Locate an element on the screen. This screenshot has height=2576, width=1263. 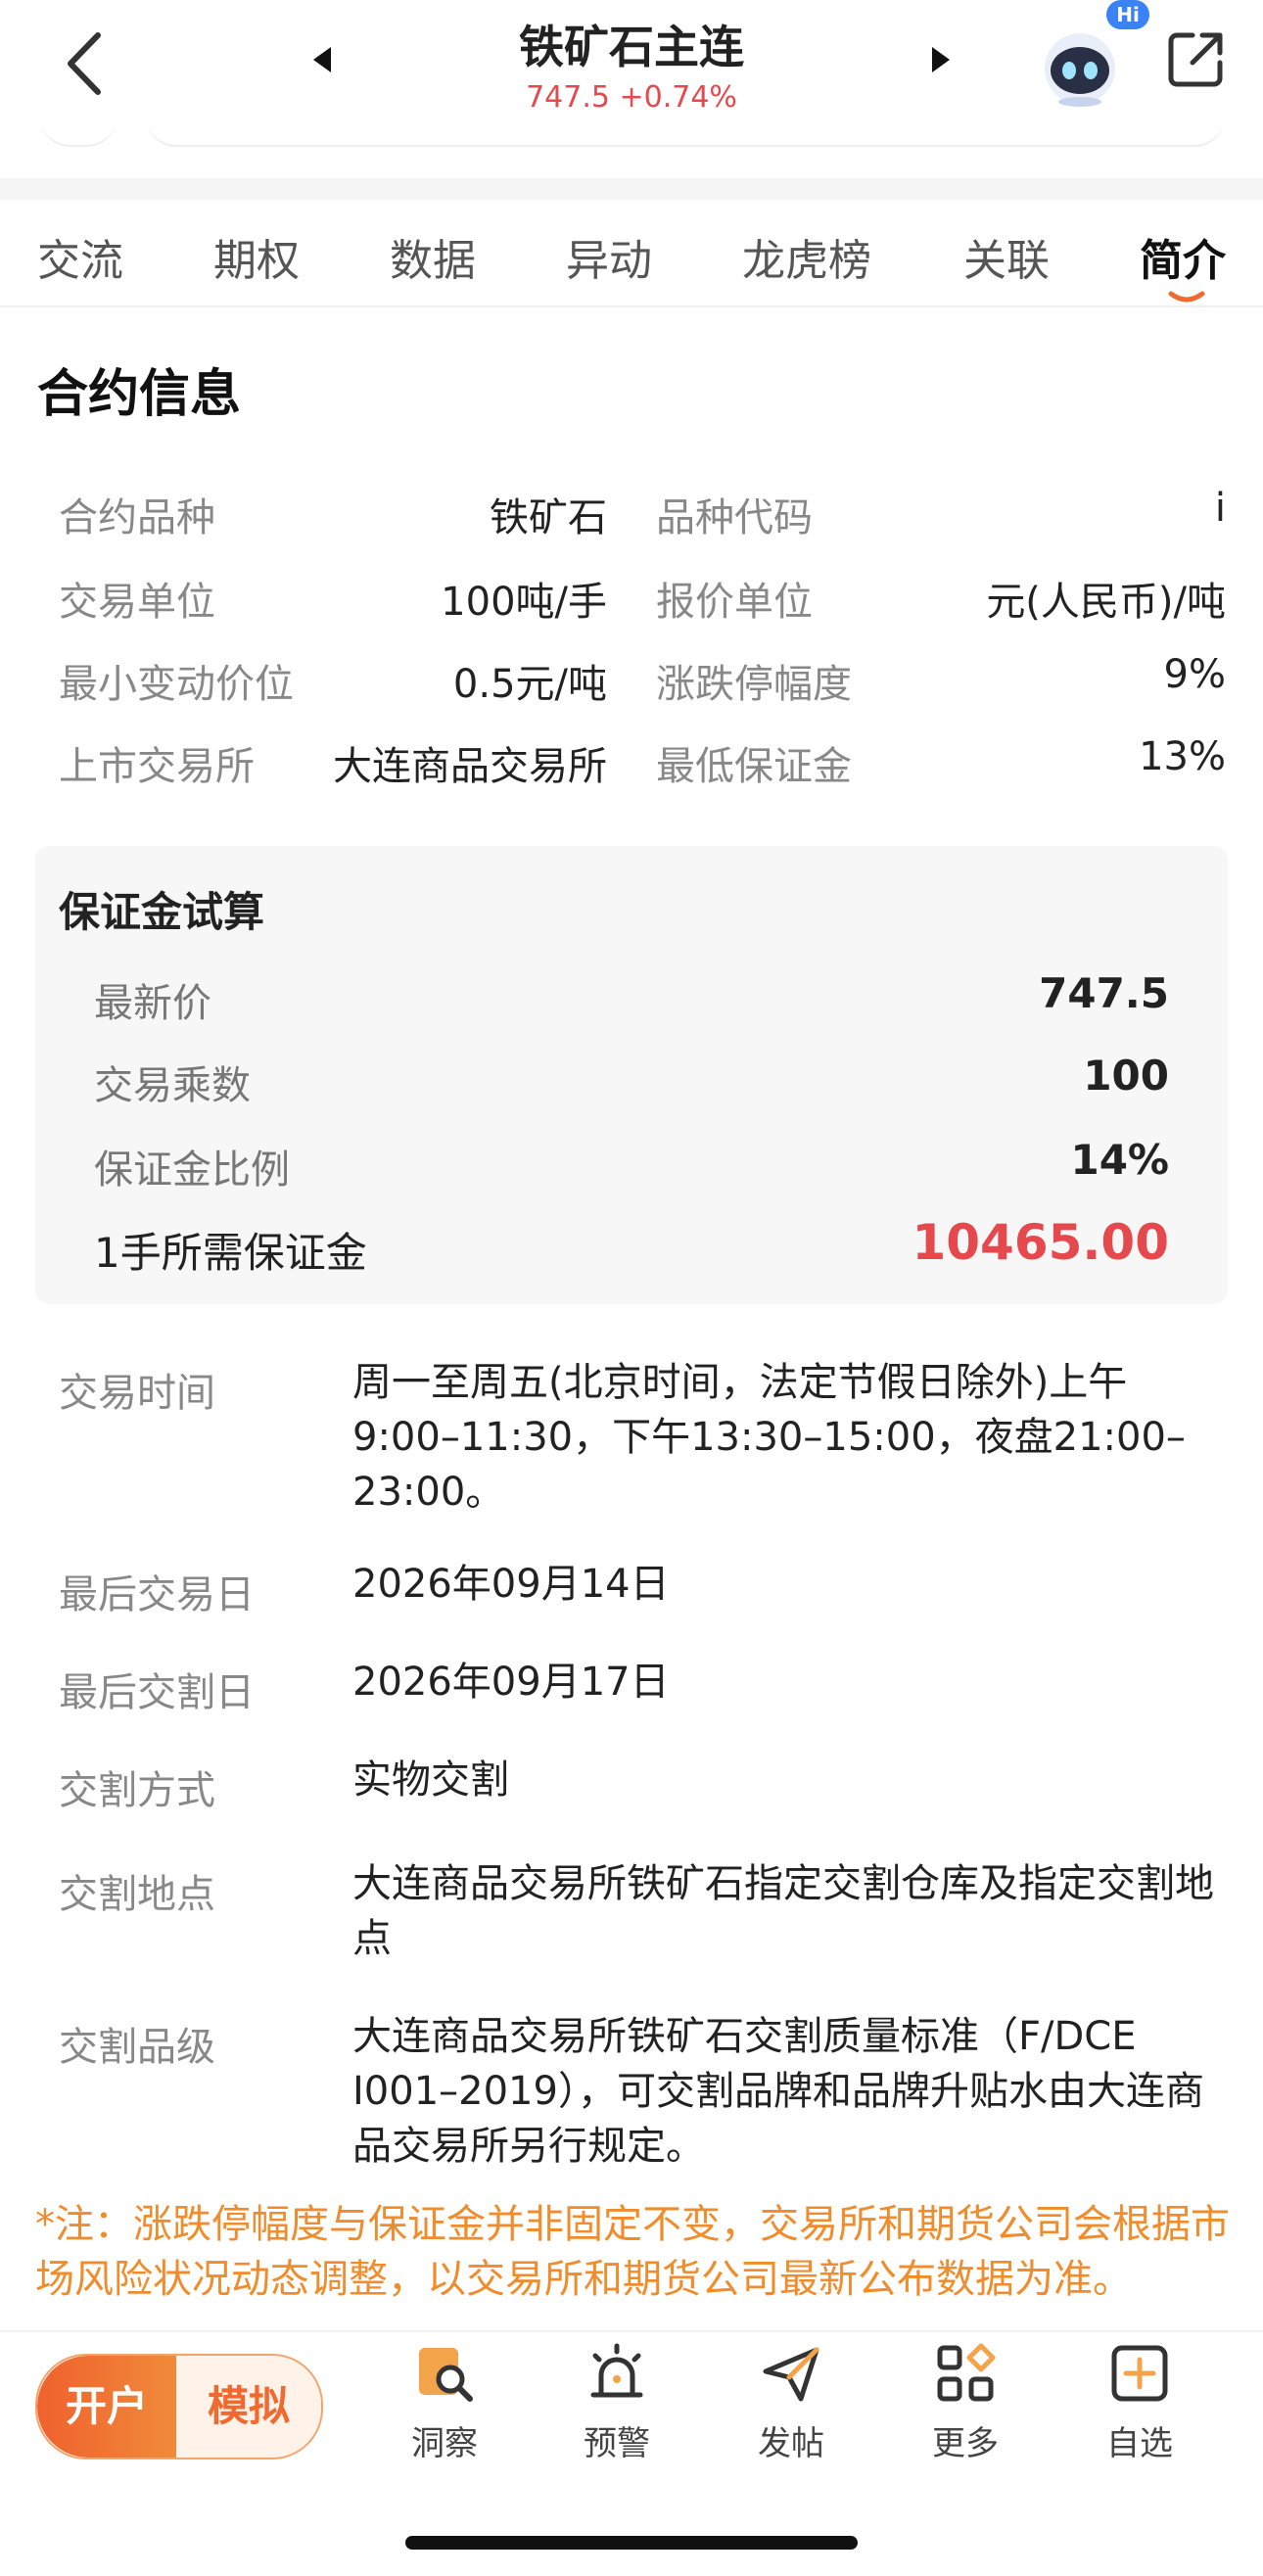
active-tab-indicator is located at coordinates (1186, 298).